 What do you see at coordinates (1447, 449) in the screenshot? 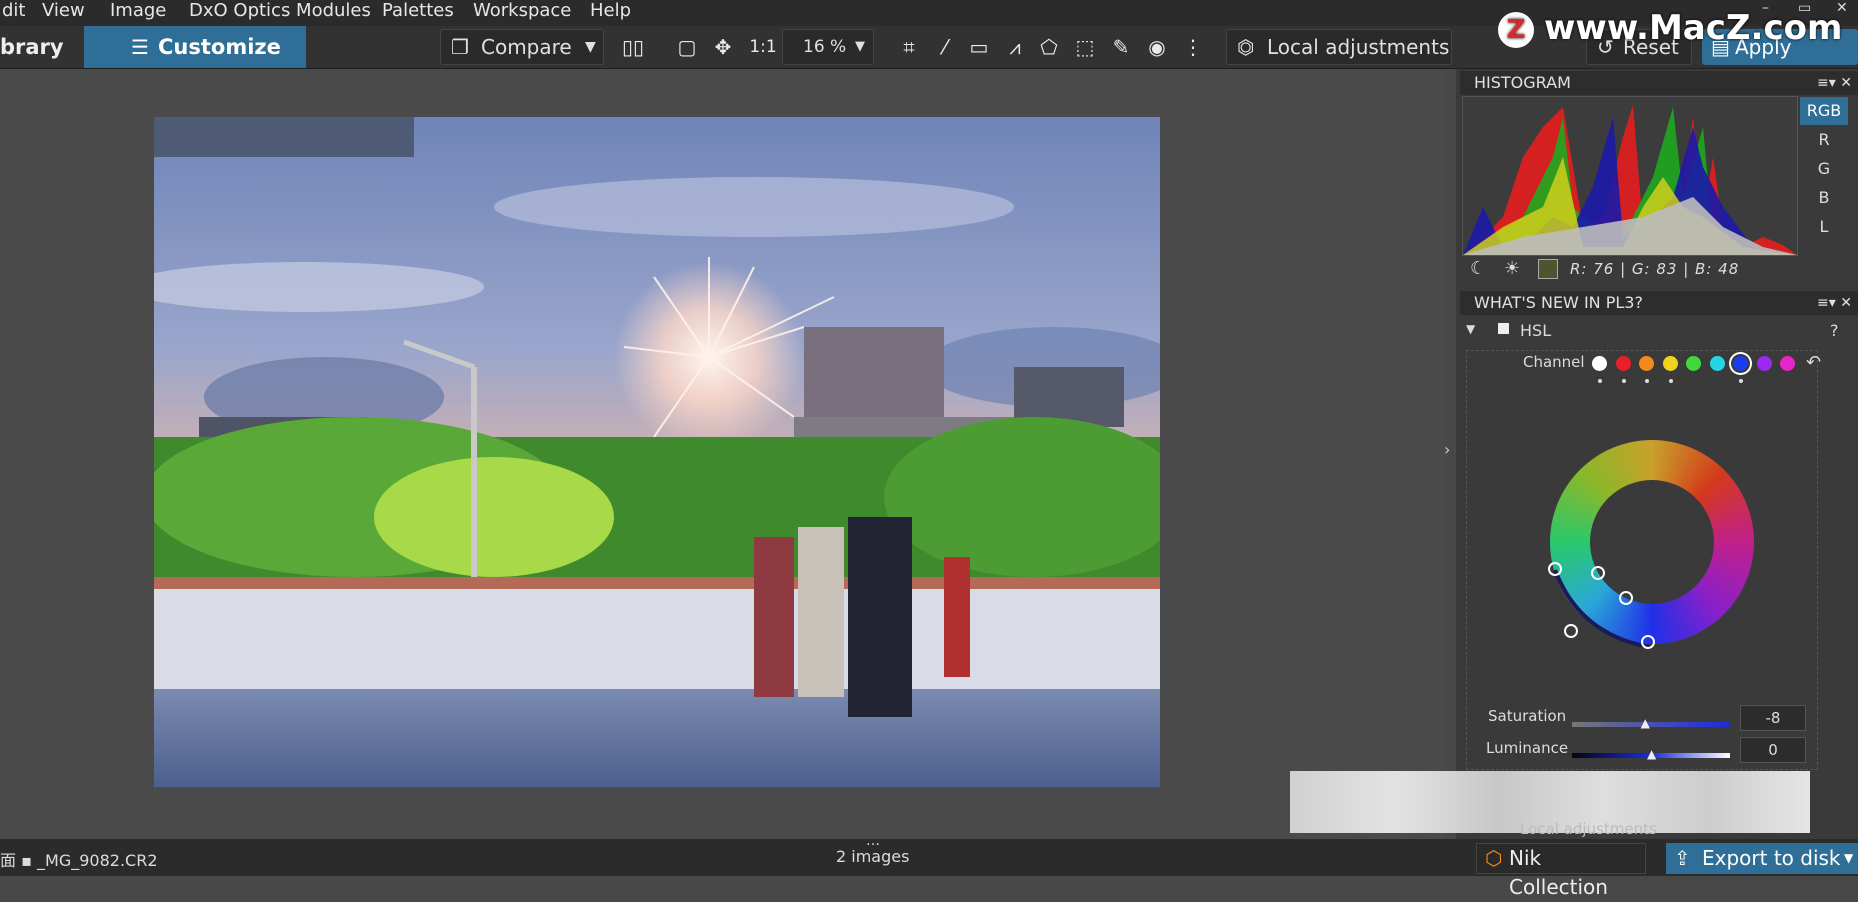
I see `panel-collapse-arrow-icon: ›` at bounding box center [1447, 449].